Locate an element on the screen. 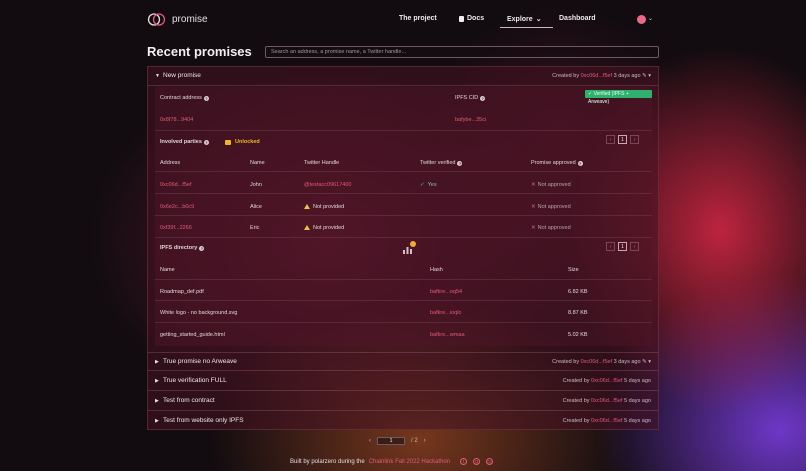 The width and height of the screenshot is (806, 471). search-input is located at coordinates (462, 52).